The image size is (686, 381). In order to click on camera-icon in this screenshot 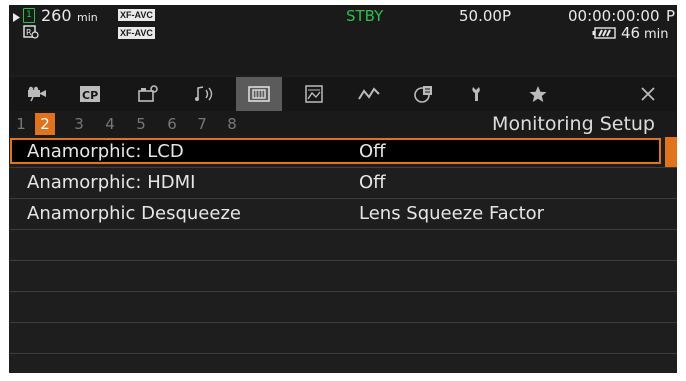, I will do `click(37, 94)`.